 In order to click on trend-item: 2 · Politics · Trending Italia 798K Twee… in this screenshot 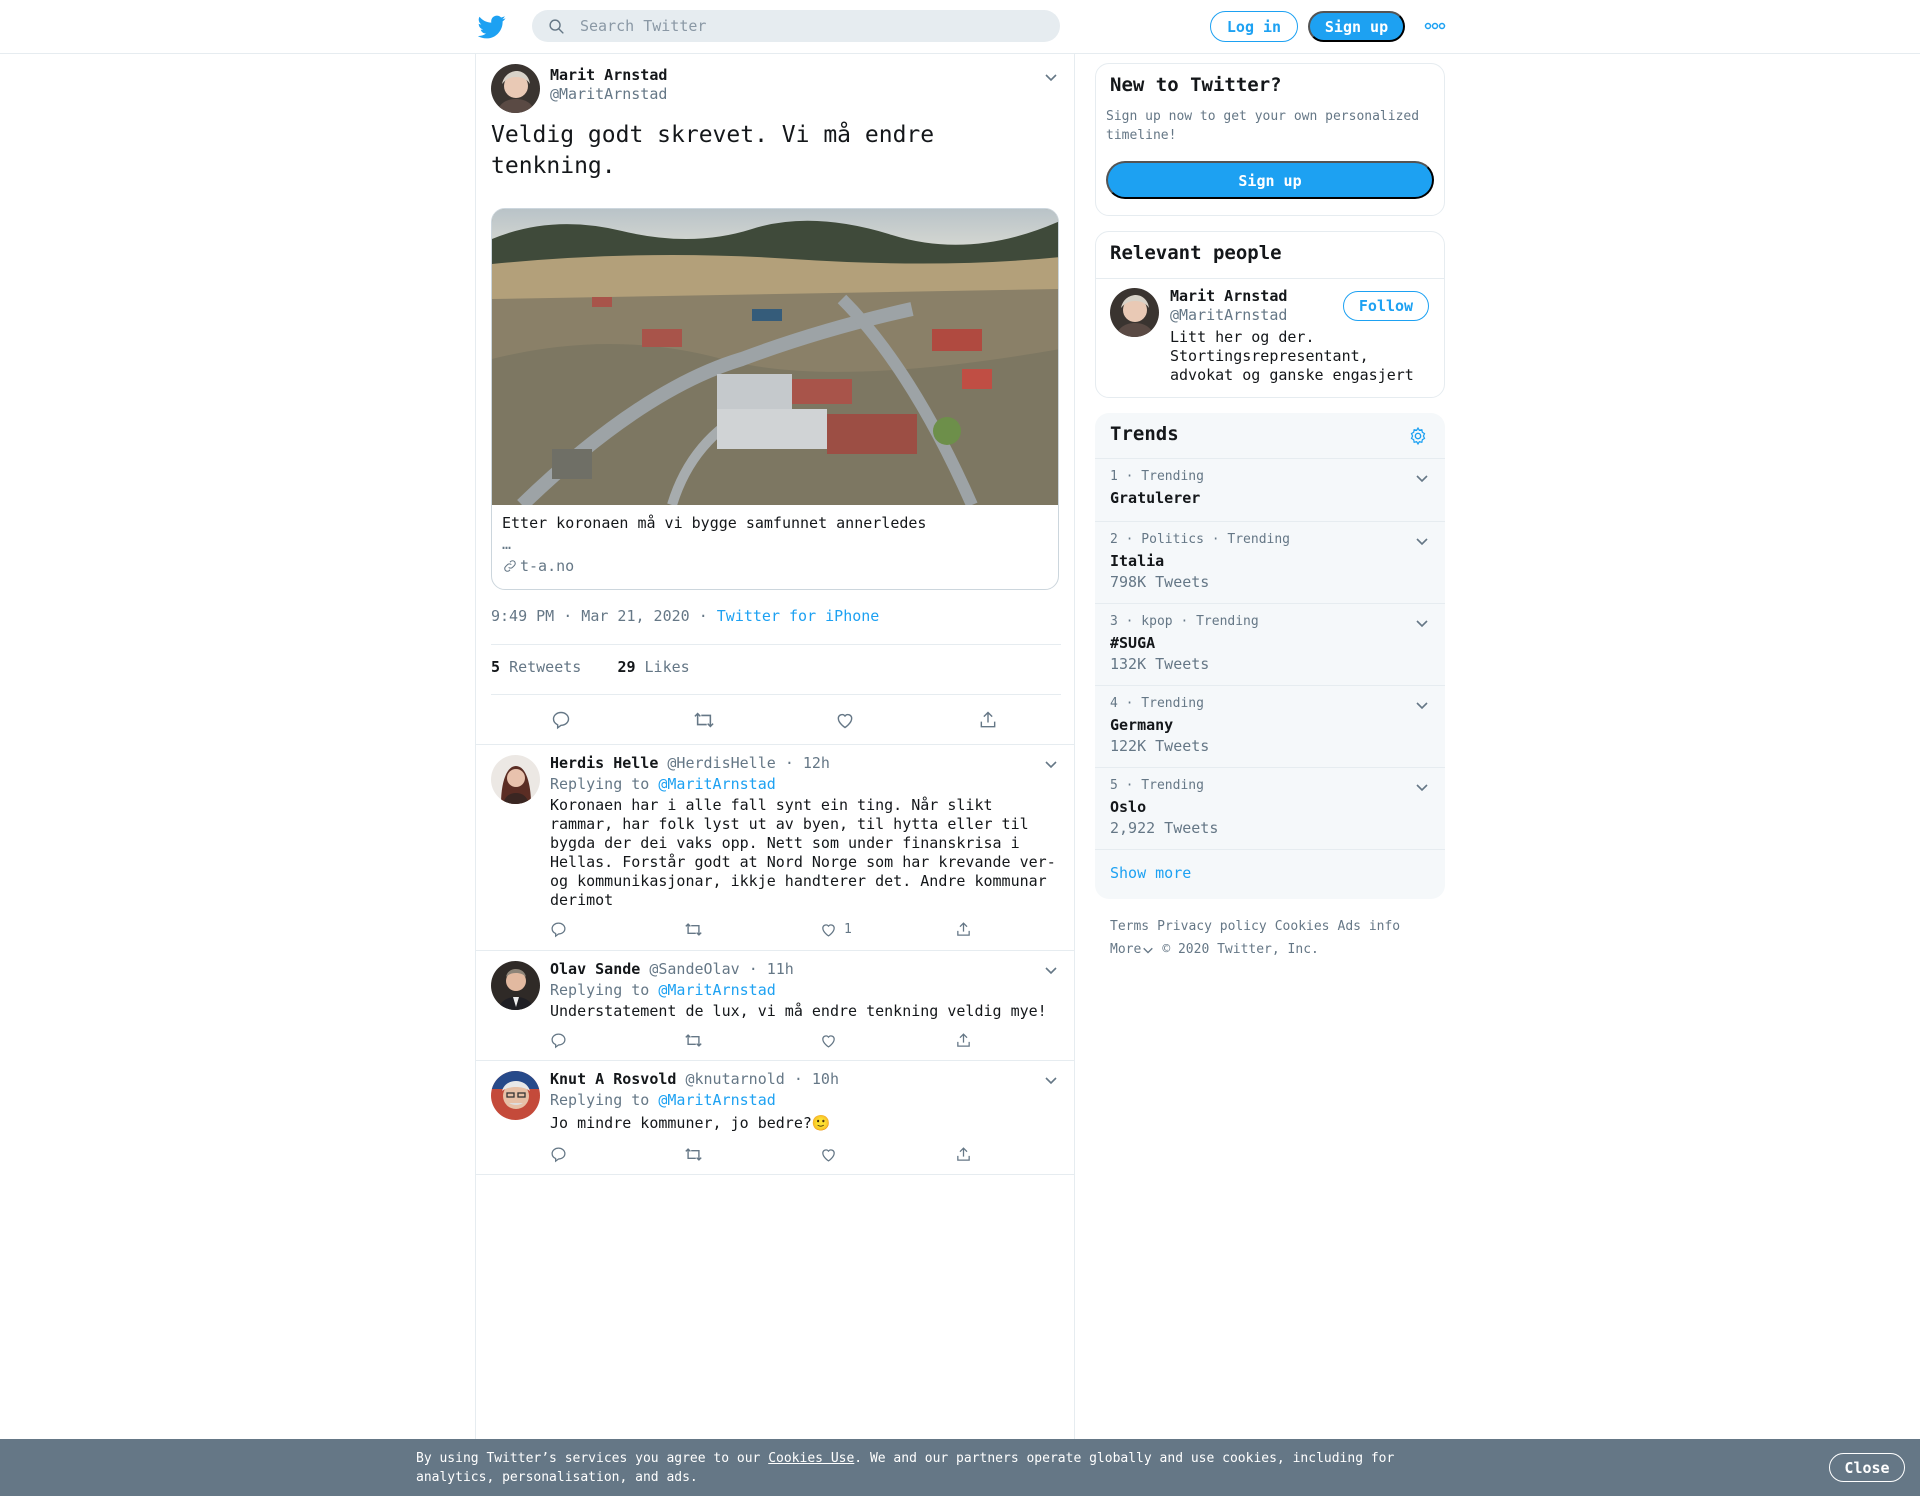, I will do `click(1270, 562)`.